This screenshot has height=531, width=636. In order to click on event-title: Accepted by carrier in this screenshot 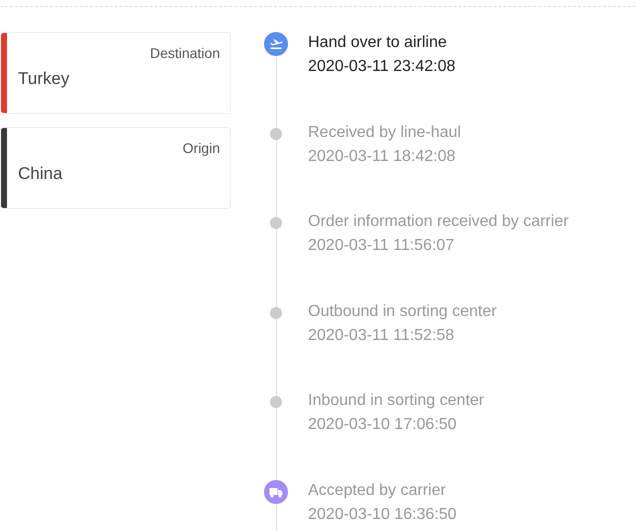, I will do `click(377, 491)`.